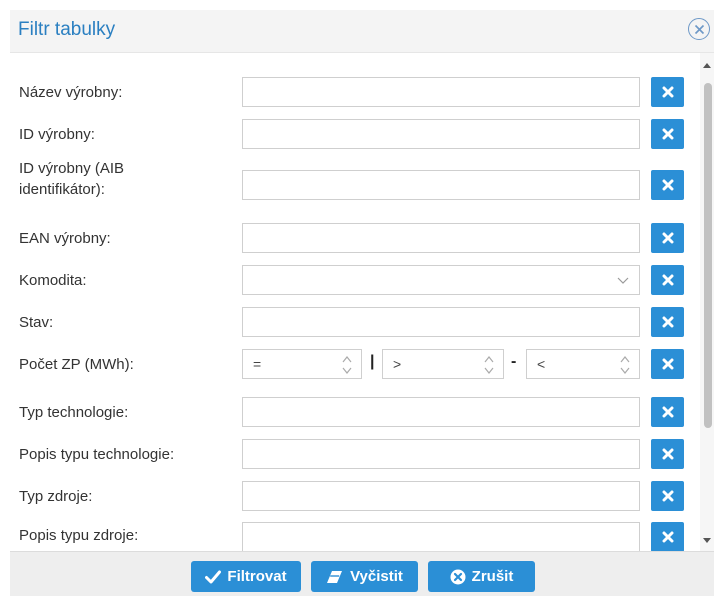 The height and width of the screenshot is (596, 714). Describe the element at coordinates (97, 454) in the screenshot. I see `label-popistech: Popis typu technologie:` at that location.